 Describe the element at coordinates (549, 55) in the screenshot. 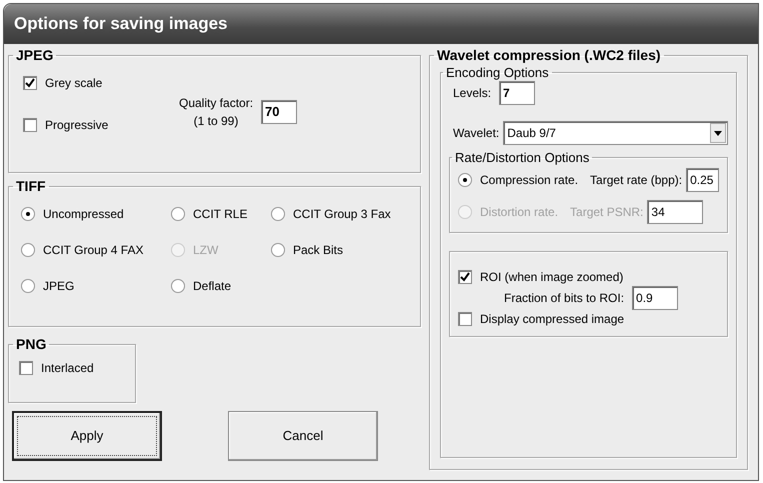

I see `group-title: Wavelet compression (.WC2 files)` at that location.